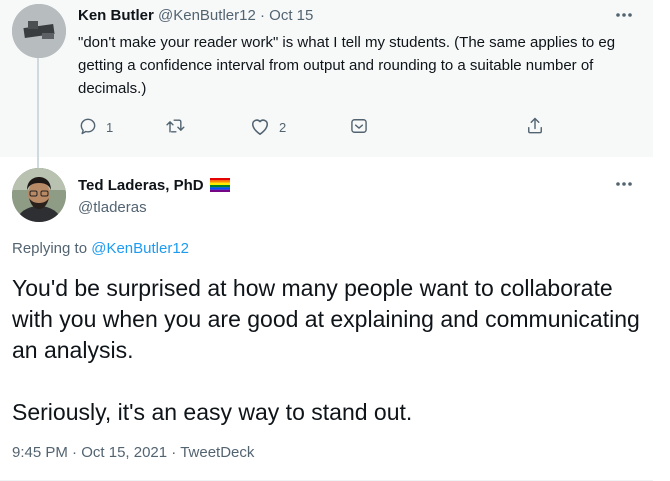 The image size is (670, 481). I want to click on rainbow-flag-icon, so click(219, 188).